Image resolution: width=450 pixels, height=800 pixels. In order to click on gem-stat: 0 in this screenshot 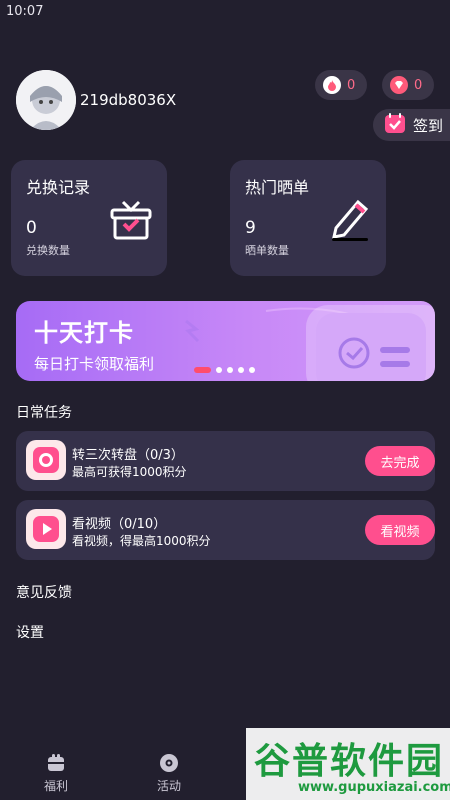, I will do `click(408, 85)`.